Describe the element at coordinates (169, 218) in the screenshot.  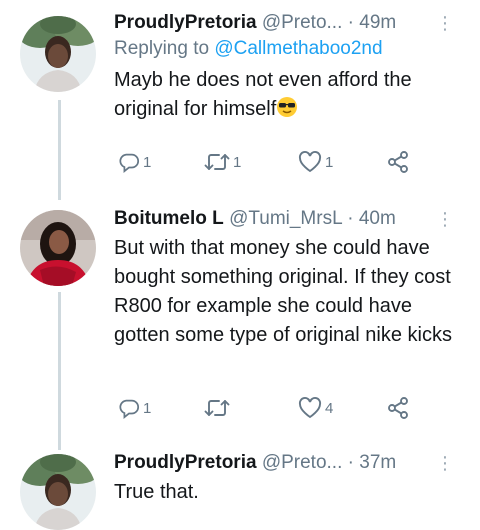
I see `display-name: Boitumelo L` at that location.